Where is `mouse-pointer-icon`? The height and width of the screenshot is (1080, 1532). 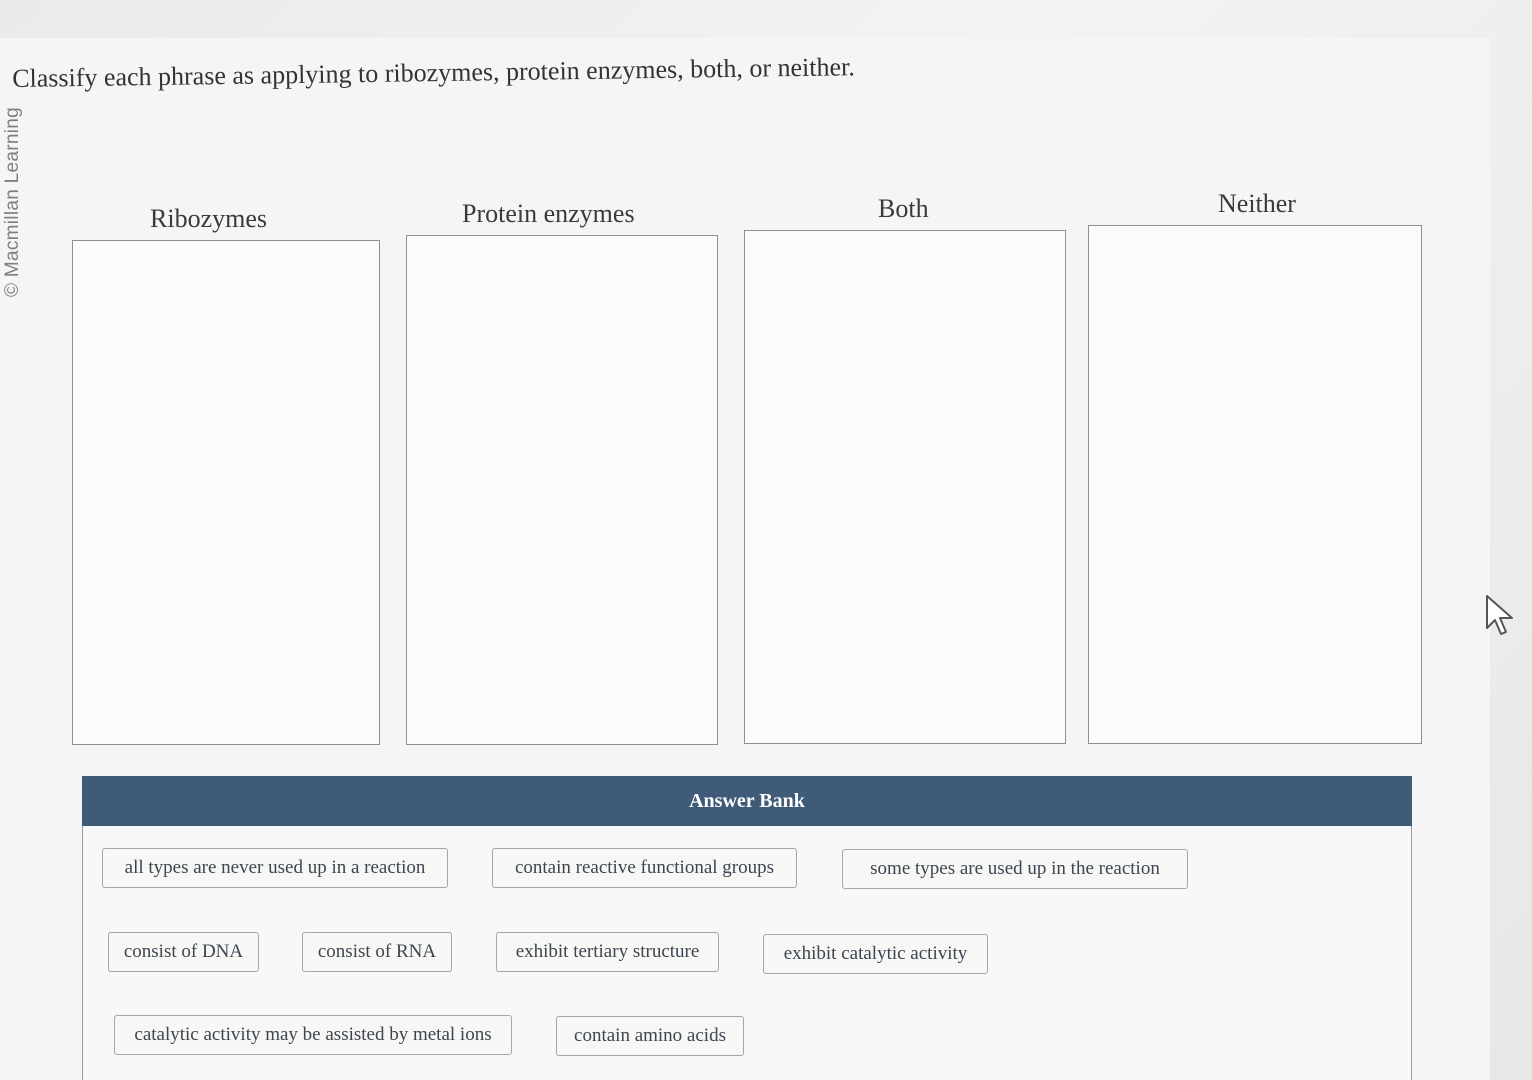
mouse-pointer-icon is located at coordinates (1499, 615).